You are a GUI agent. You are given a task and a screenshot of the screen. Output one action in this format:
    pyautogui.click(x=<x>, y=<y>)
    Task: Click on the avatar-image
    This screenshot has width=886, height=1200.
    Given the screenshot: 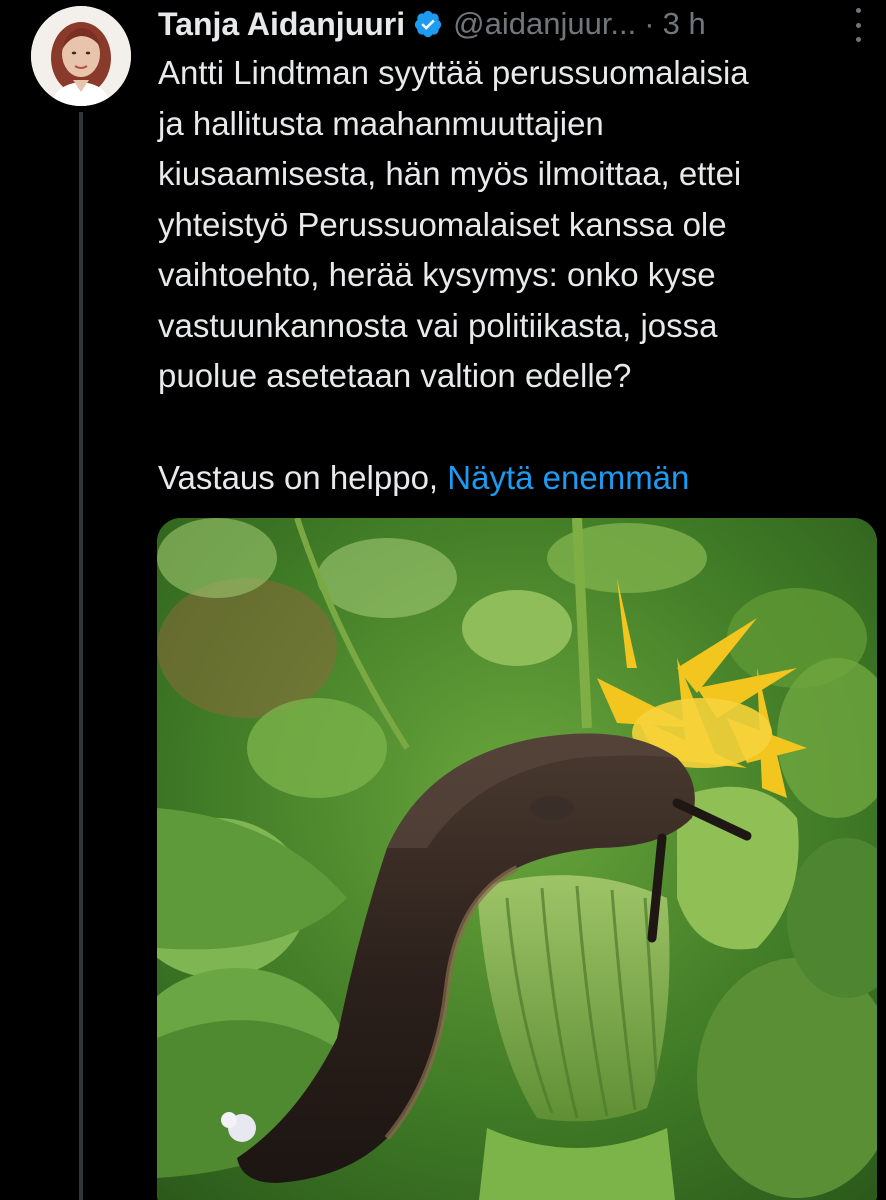 What is the action you would take?
    pyautogui.click(x=81, y=56)
    